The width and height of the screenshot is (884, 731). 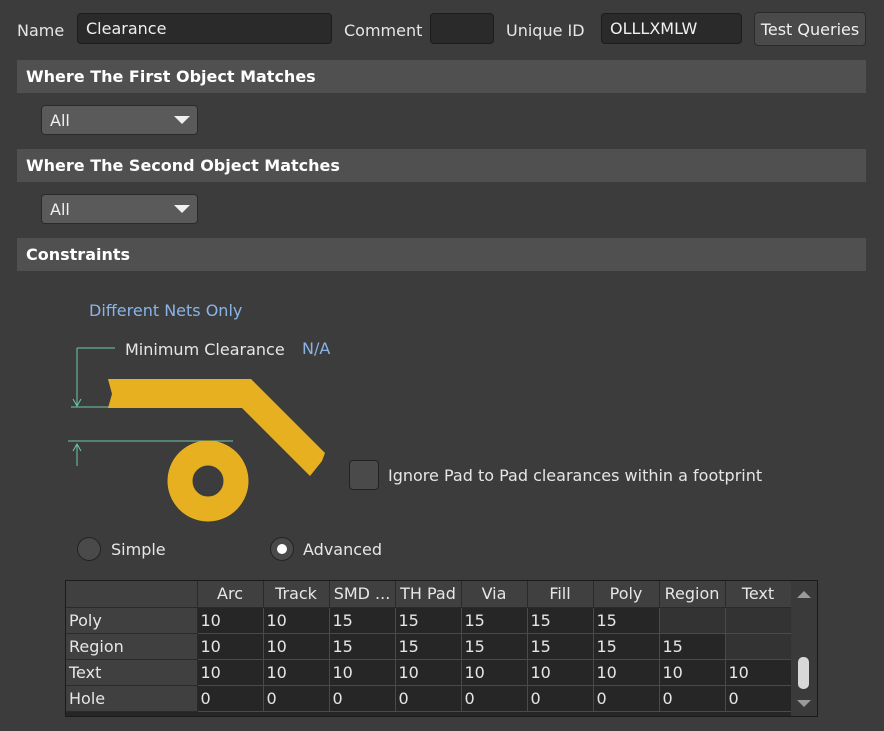 I want to click on name-field: Clearance, so click(x=204, y=28).